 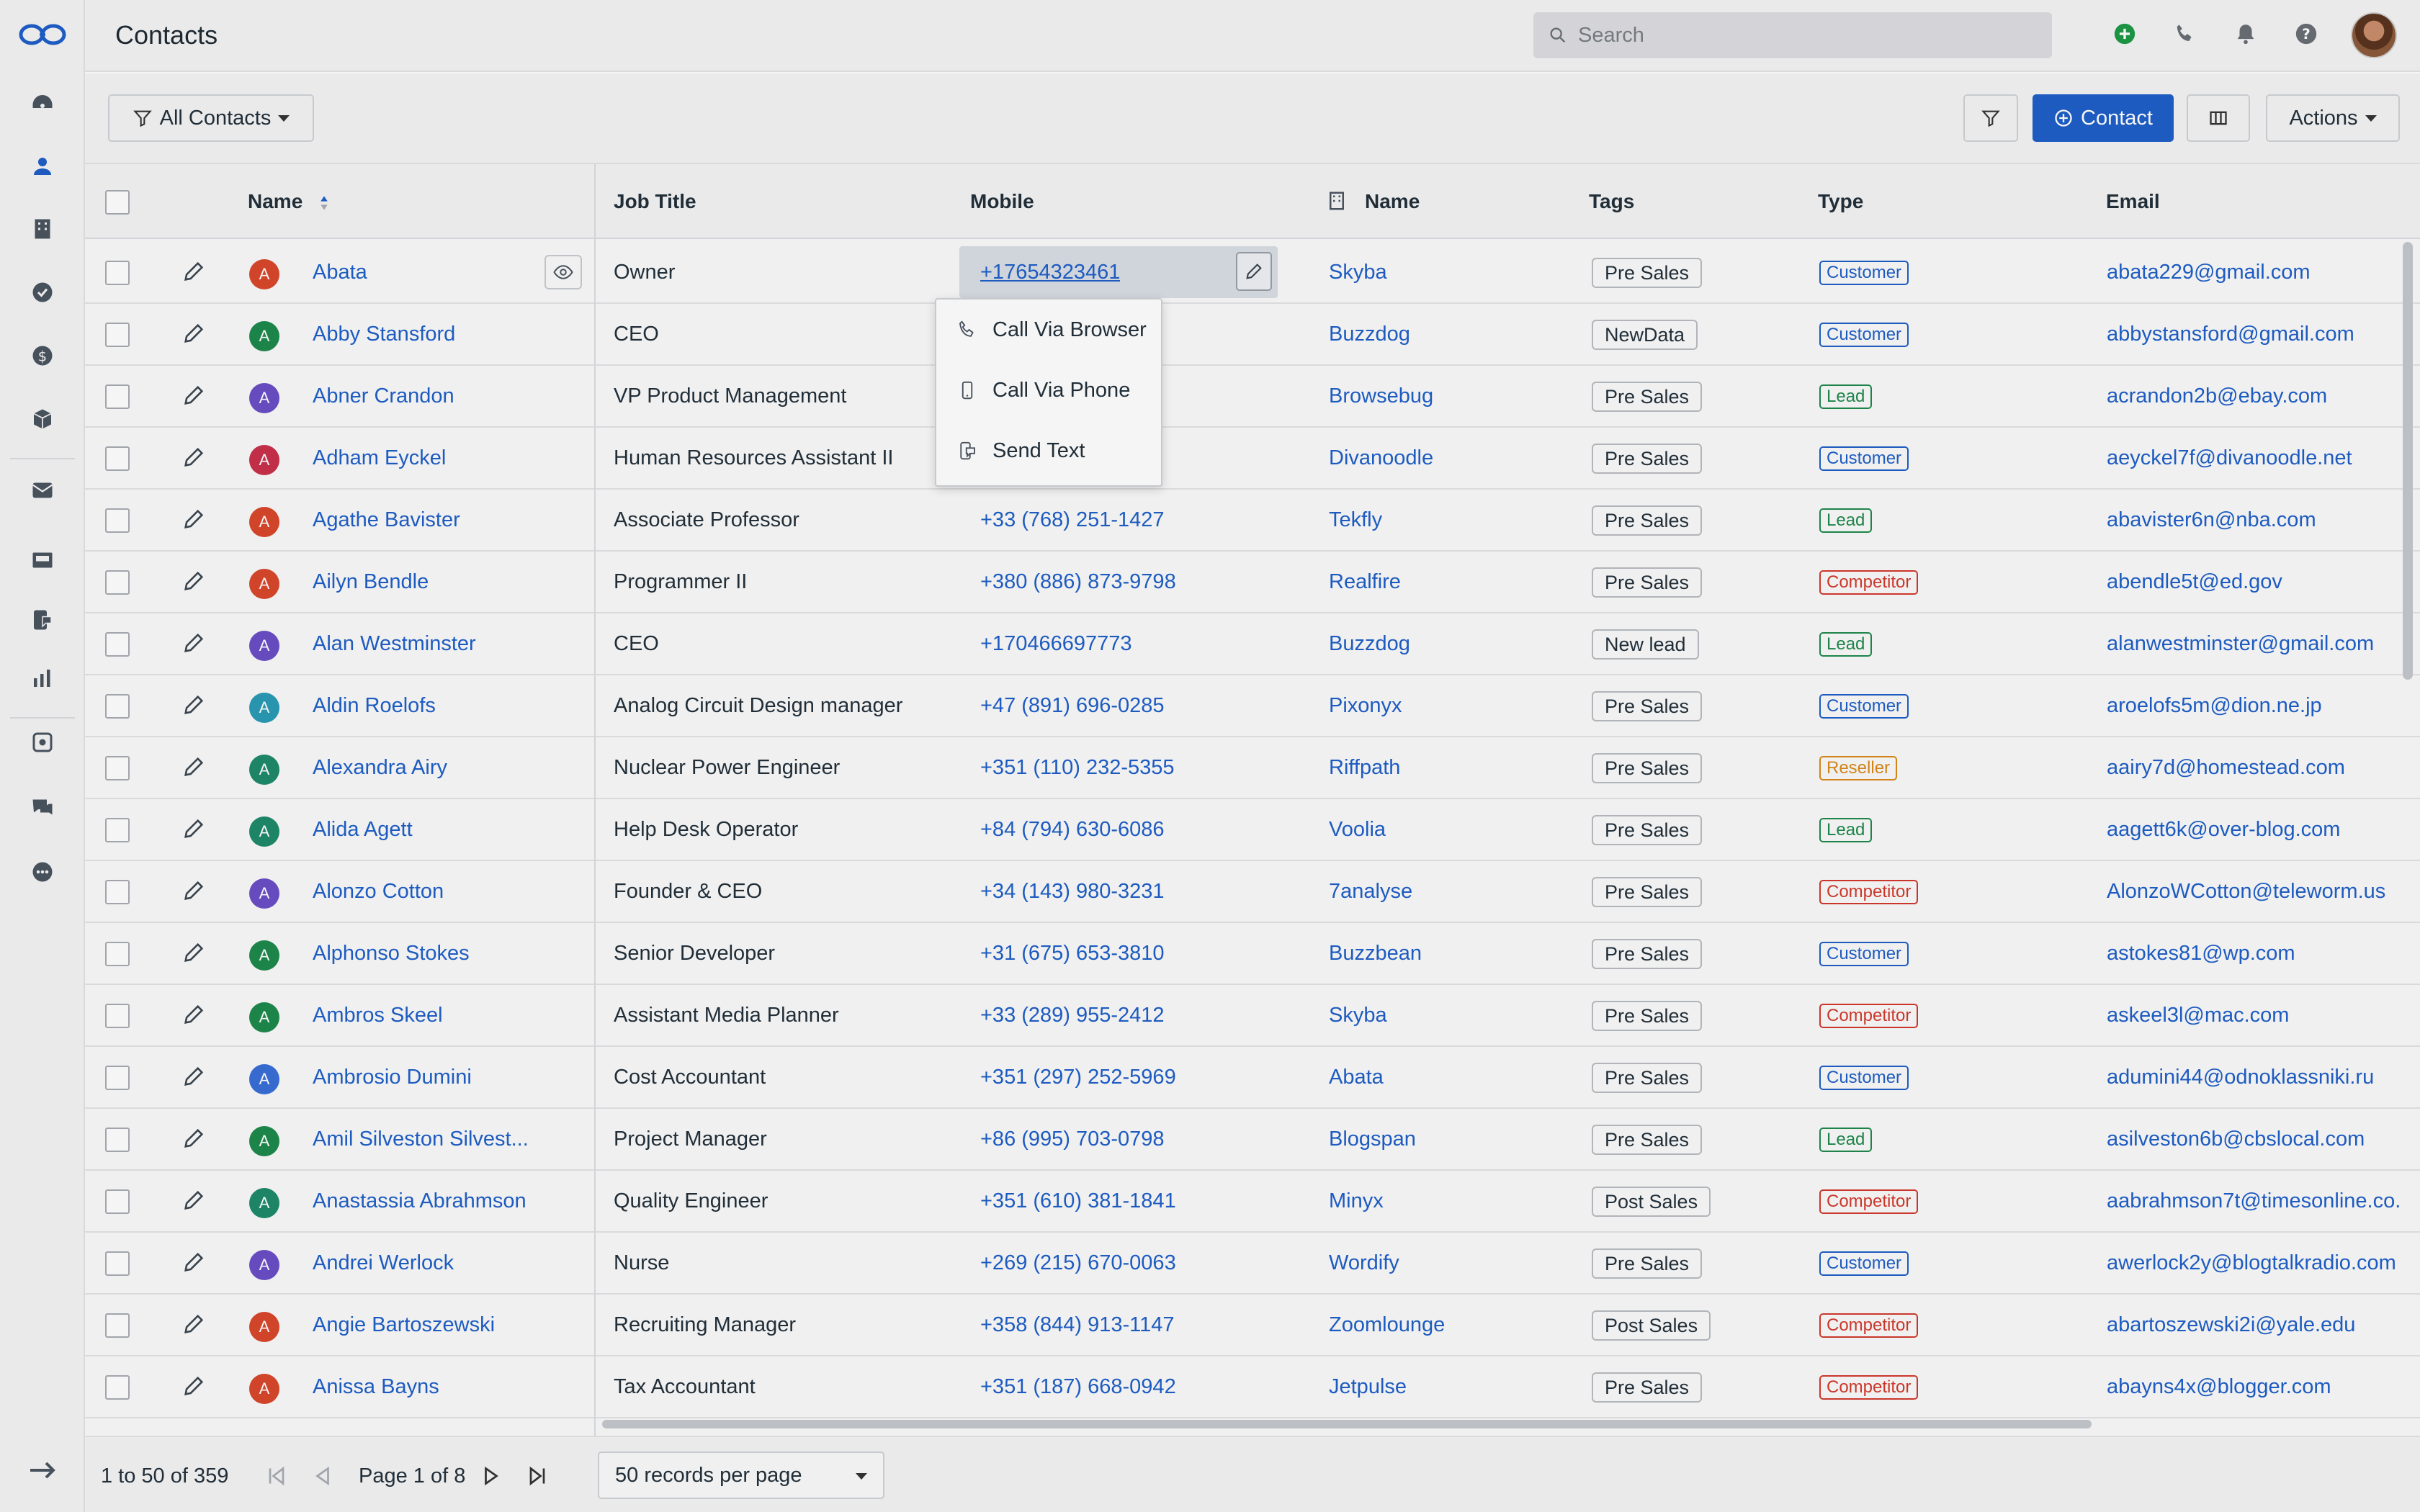 What do you see at coordinates (1048, 390) in the screenshot?
I see `menu-item-call-via-phone: Call Via Phone` at bounding box center [1048, 390].